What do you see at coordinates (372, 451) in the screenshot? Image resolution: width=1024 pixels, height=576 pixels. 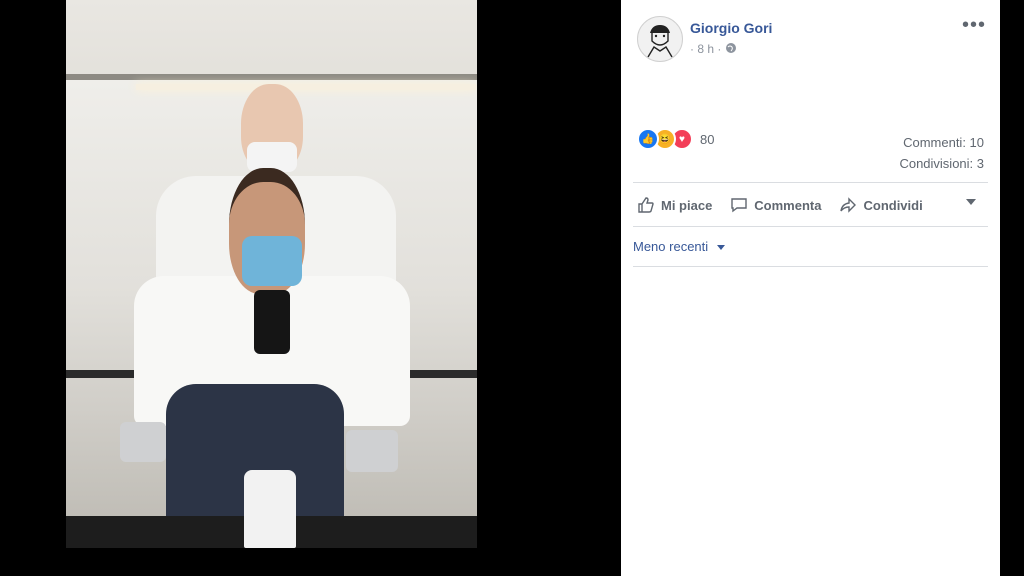 I see `chair-arm-right` at bounding box center [372, 451].